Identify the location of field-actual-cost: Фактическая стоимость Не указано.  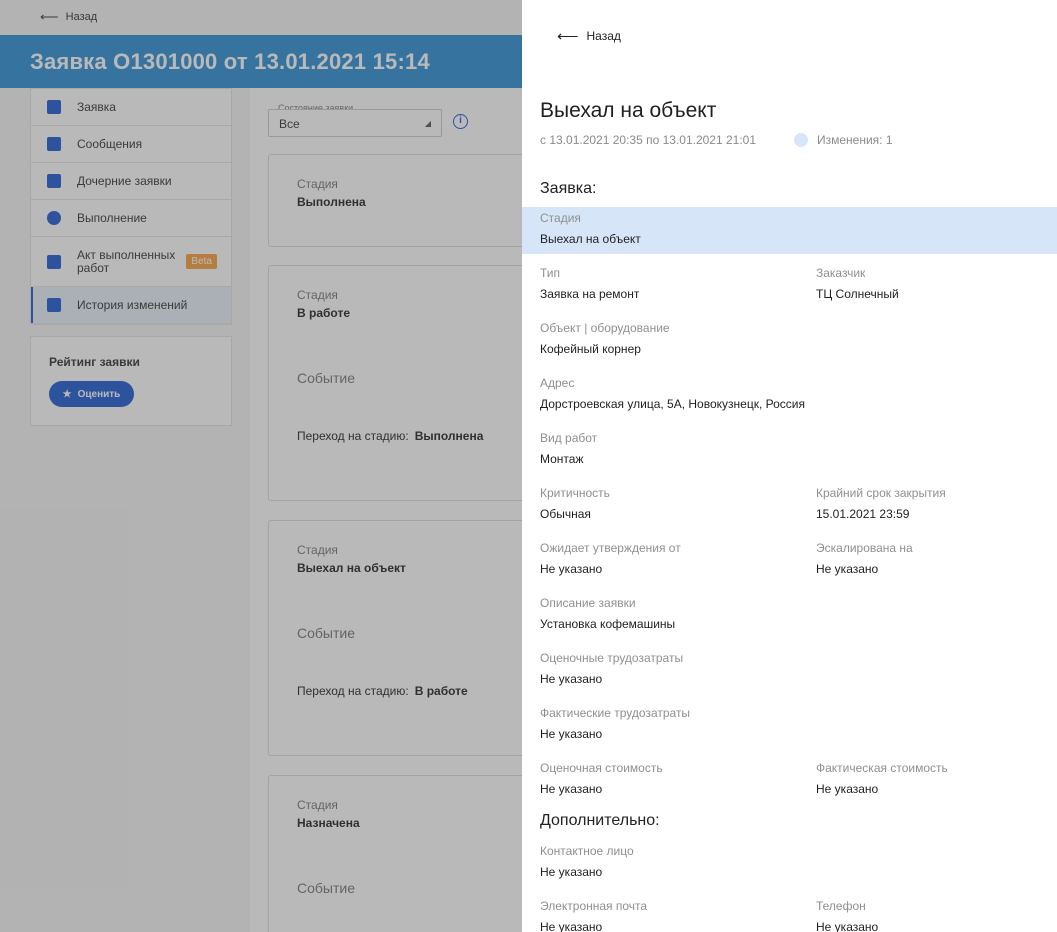
(882, 779).